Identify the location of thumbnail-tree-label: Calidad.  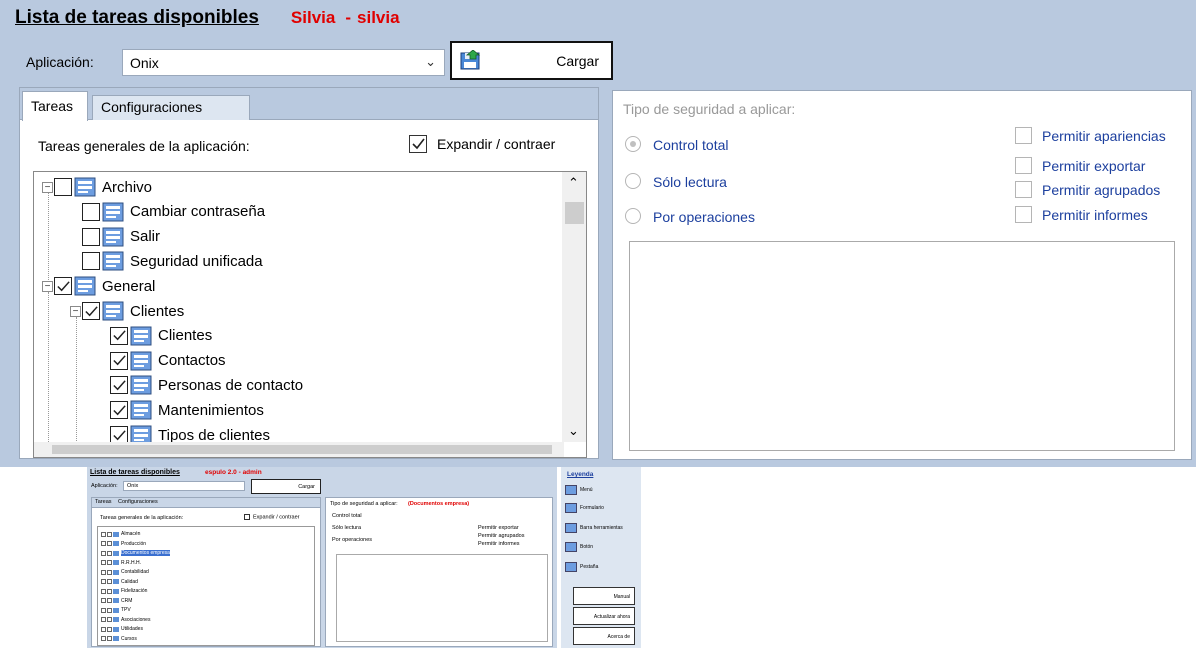
(129, 581).